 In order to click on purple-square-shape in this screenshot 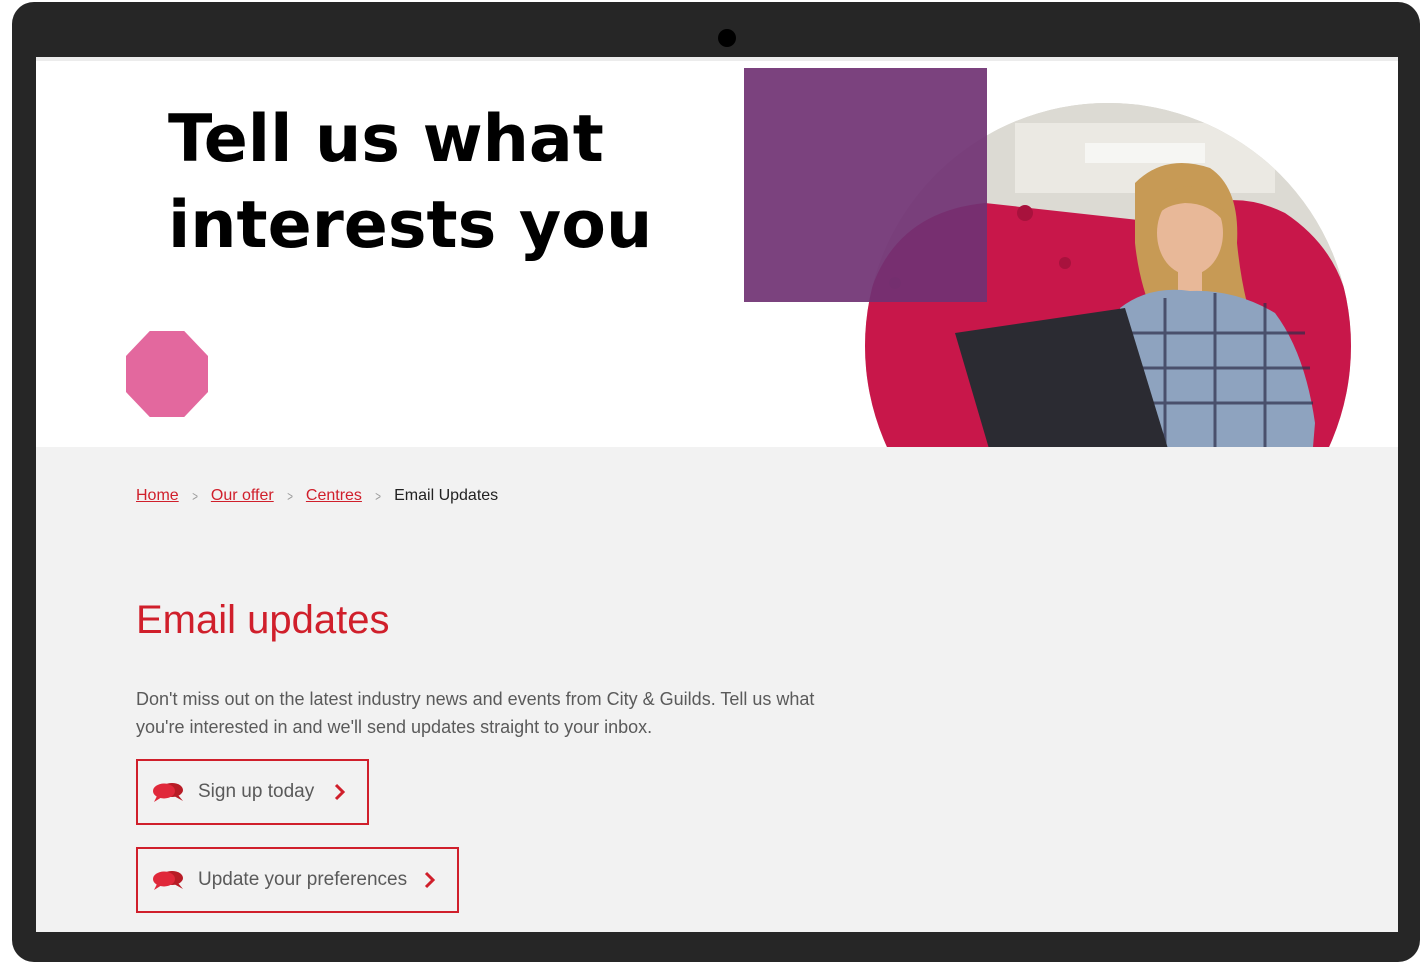, I will do `click(865, 185)`.